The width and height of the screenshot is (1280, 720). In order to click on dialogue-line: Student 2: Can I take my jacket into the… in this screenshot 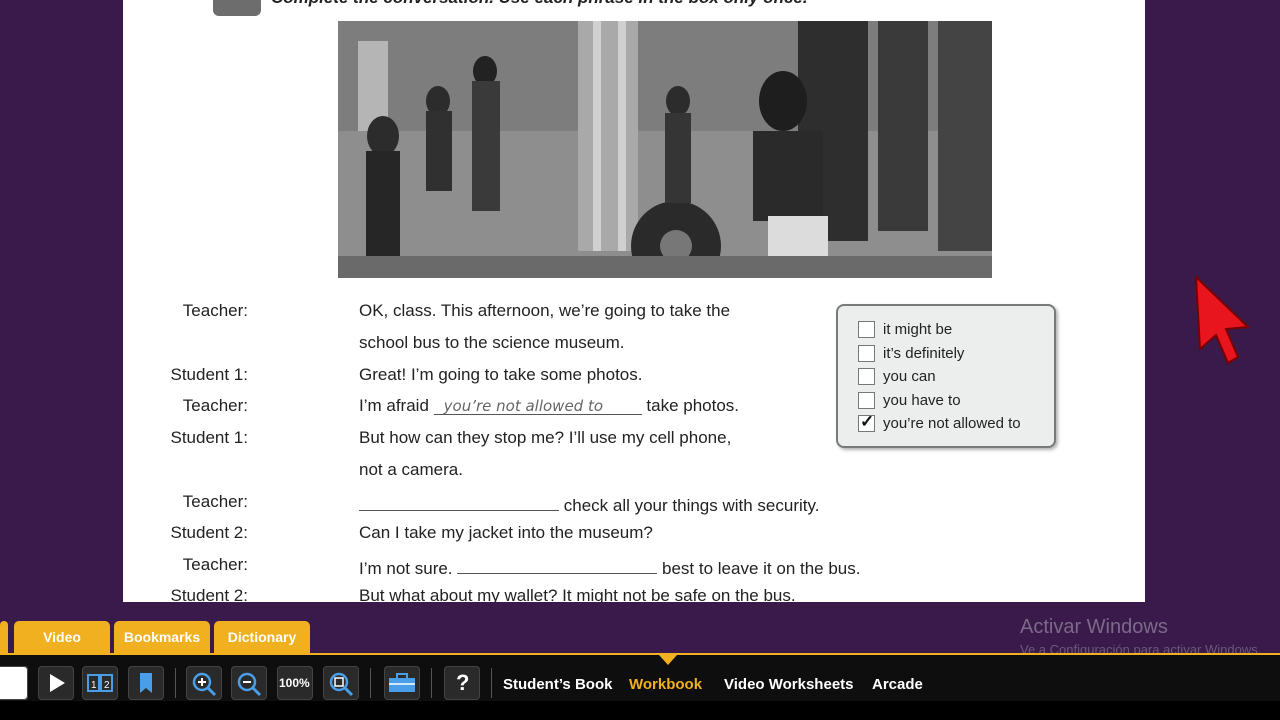, I will do `click(503, 539)`.